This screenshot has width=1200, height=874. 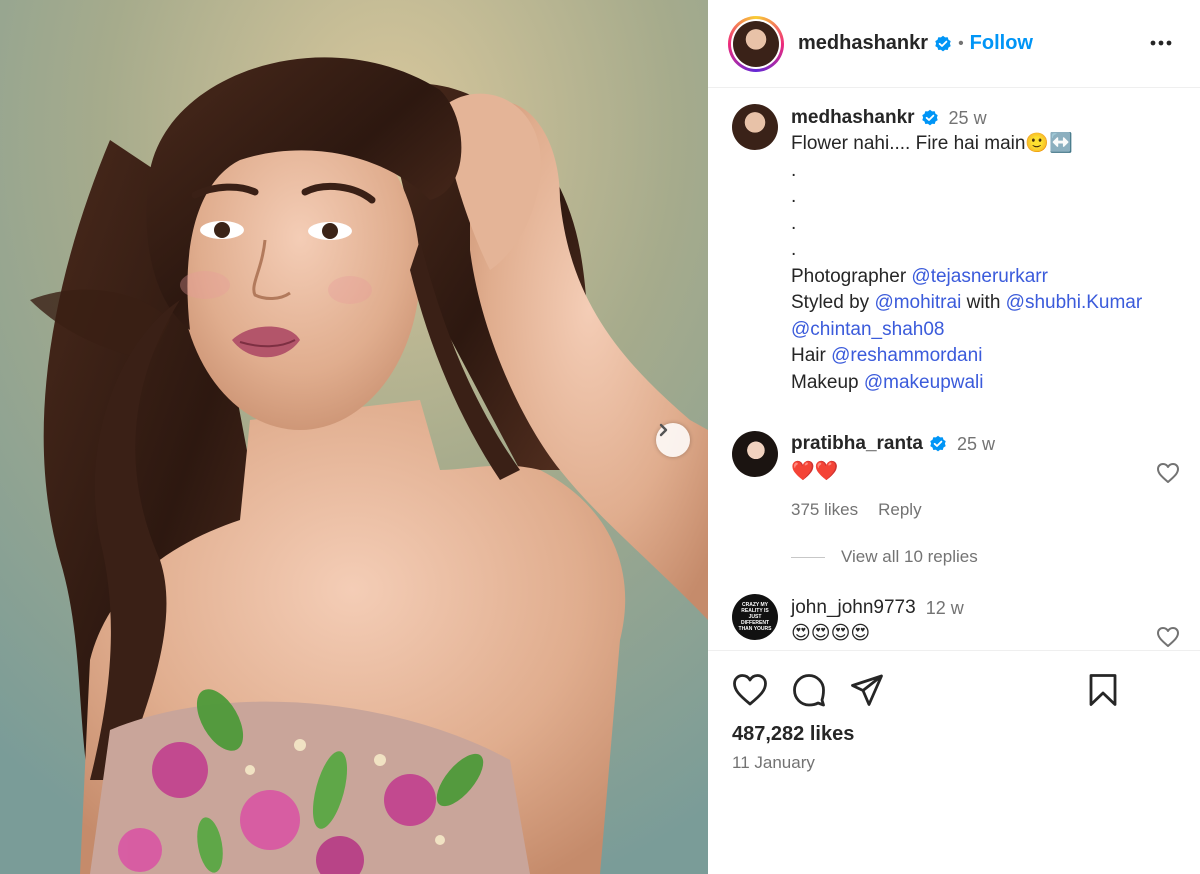 I want to click on comment-item: john_john9773 12 w 😍😍😍😍, so click(x=877, y=622).